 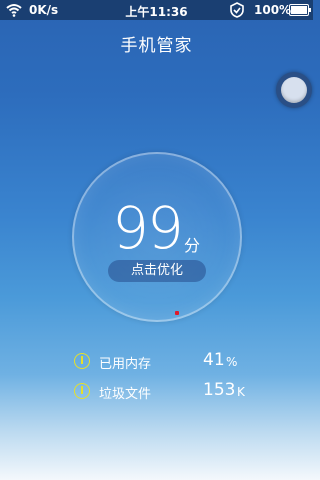 I want to click on stat-unit: K, so click(x=241, y=392).